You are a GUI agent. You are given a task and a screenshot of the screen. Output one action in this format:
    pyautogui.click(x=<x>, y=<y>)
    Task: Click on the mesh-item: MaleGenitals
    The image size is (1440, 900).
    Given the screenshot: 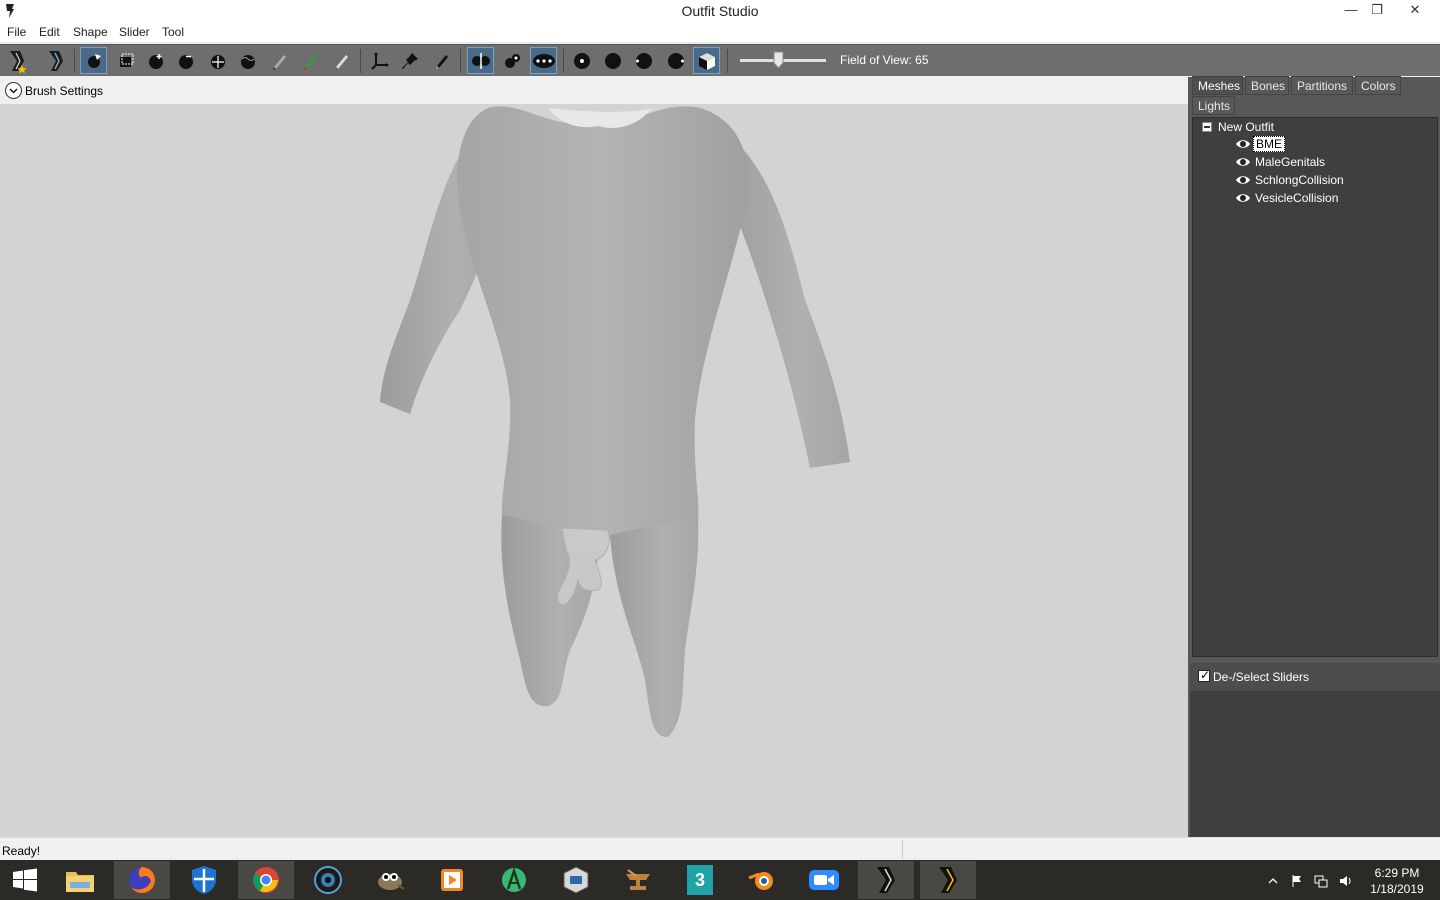 What is the action you would take?
    pyautogui.click(x=1281, y=162)
    